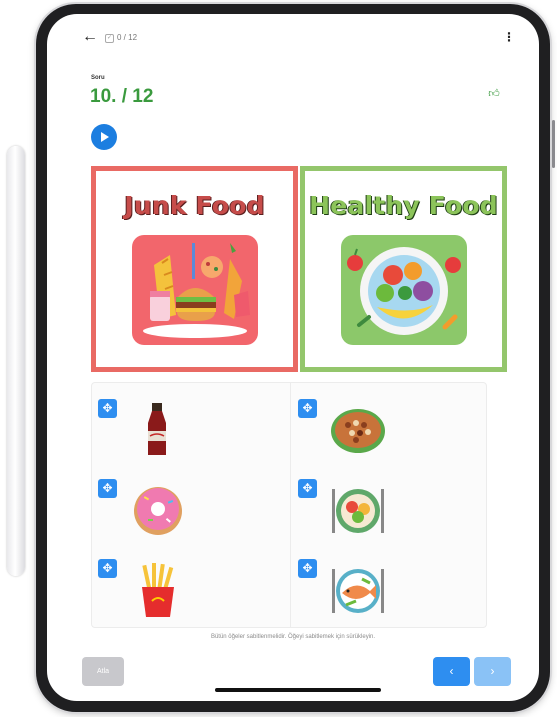  I want to click on category-card-body: Junk Food, so click(194, 269).